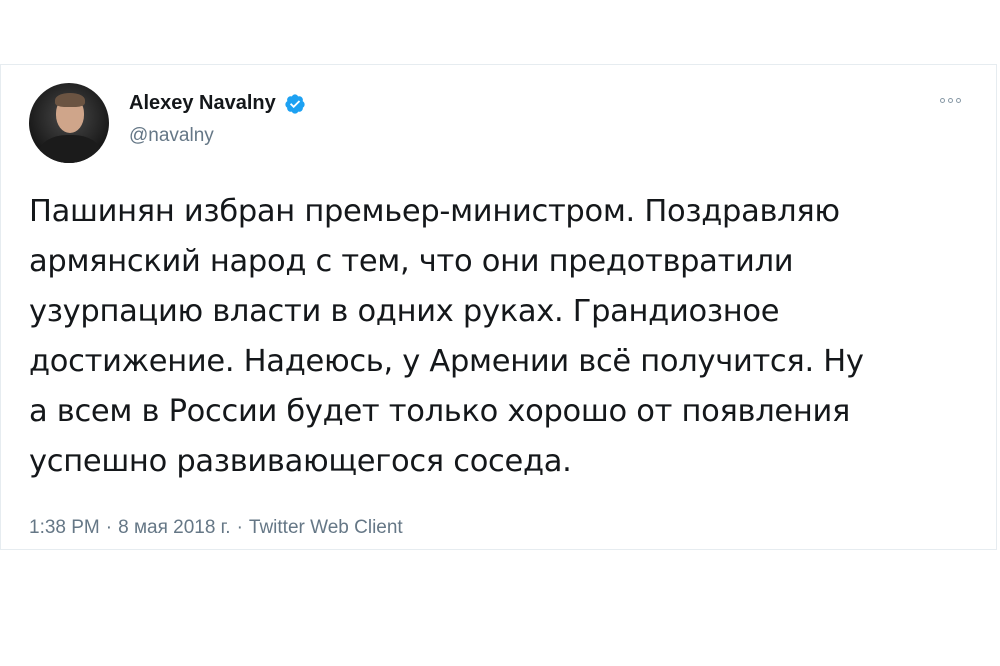 This screenshot has height=666, width=1000. What do you see at coordinates (295, 103) in the screenshot?
I see `verified-badge-icon` at bounding box center [295, 103].